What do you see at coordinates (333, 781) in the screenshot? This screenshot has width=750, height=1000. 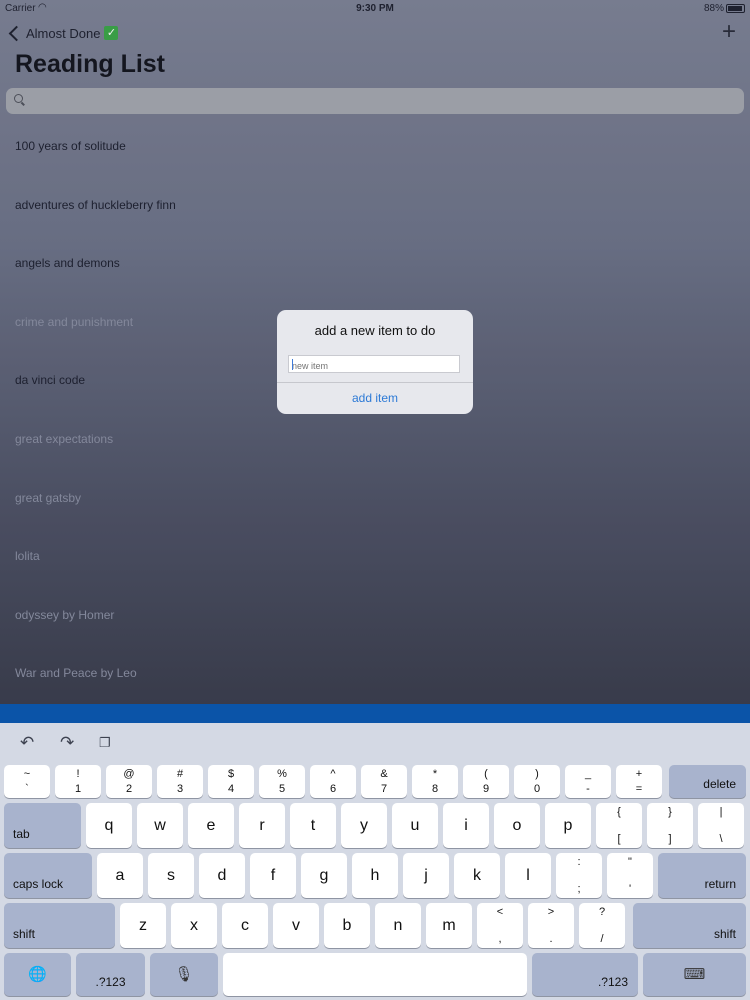 I see `key-num-6: ^ 6` at bounding box center [333, 781].